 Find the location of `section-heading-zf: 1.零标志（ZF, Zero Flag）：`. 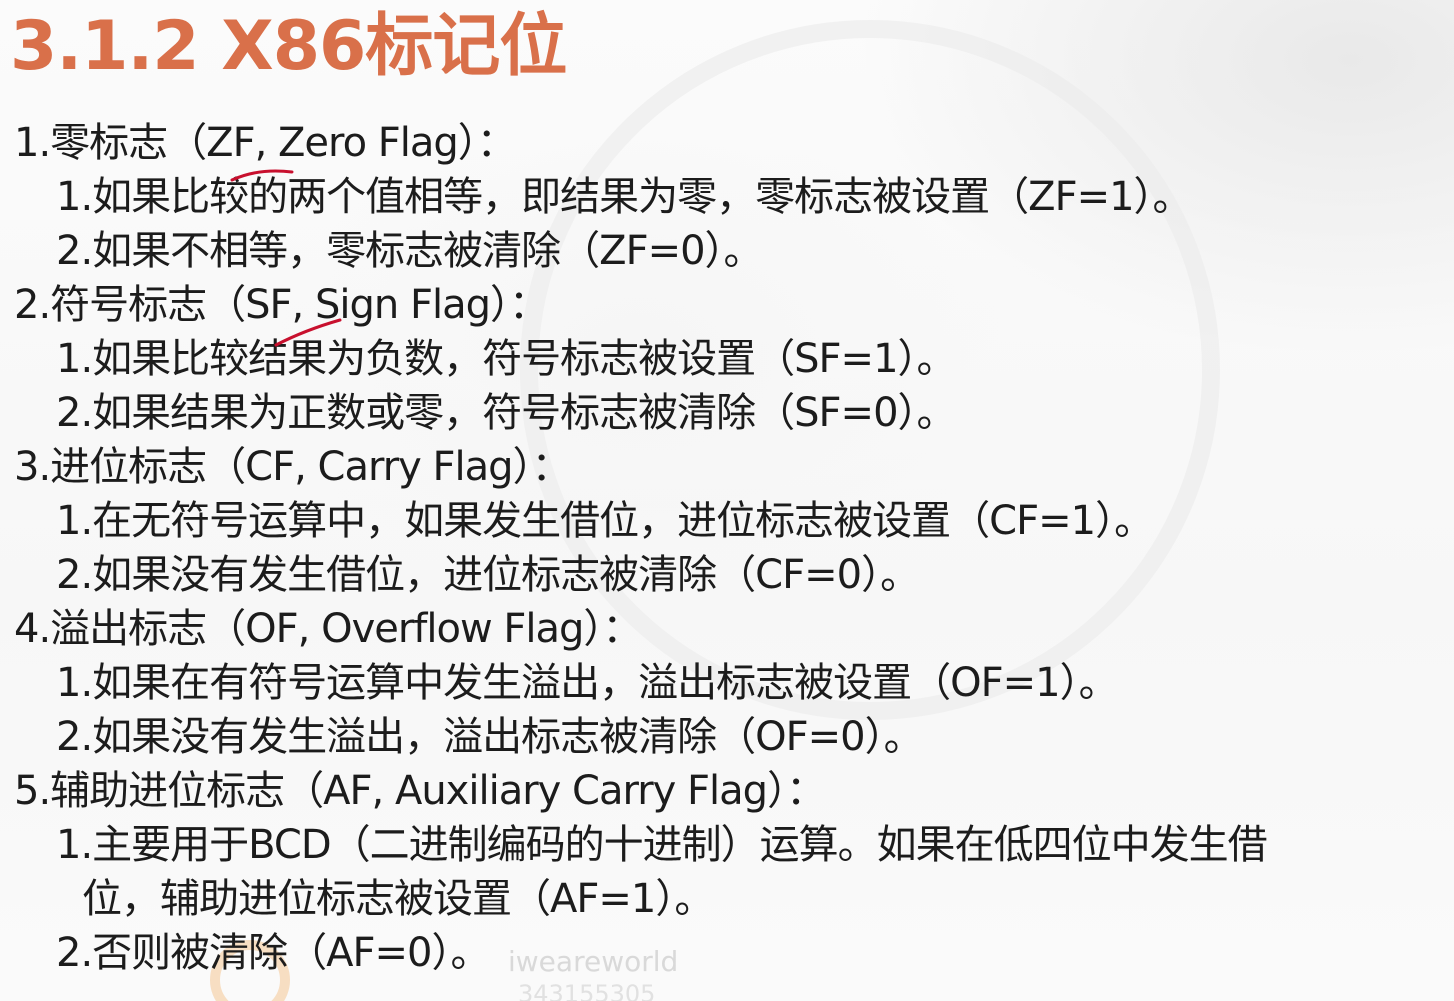

section-heading-zf: 1.零标志（ZF, Zero Flag）： is located at coordinates (265, 143).